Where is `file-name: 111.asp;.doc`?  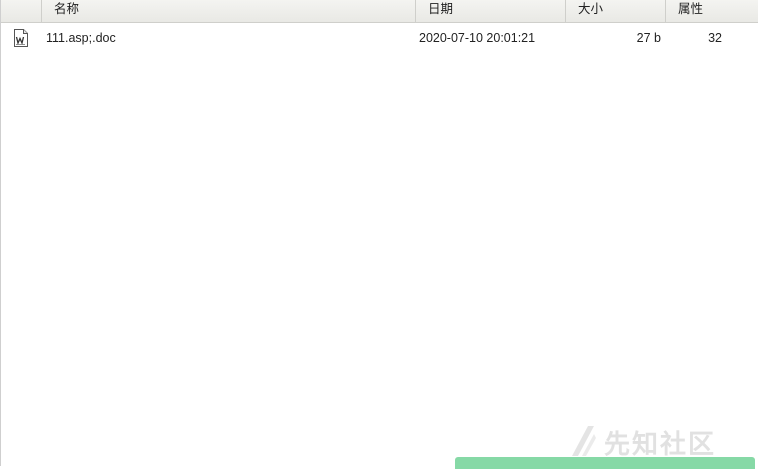
file-name: 111.asp;.doc is located at coordinates (81, 38).